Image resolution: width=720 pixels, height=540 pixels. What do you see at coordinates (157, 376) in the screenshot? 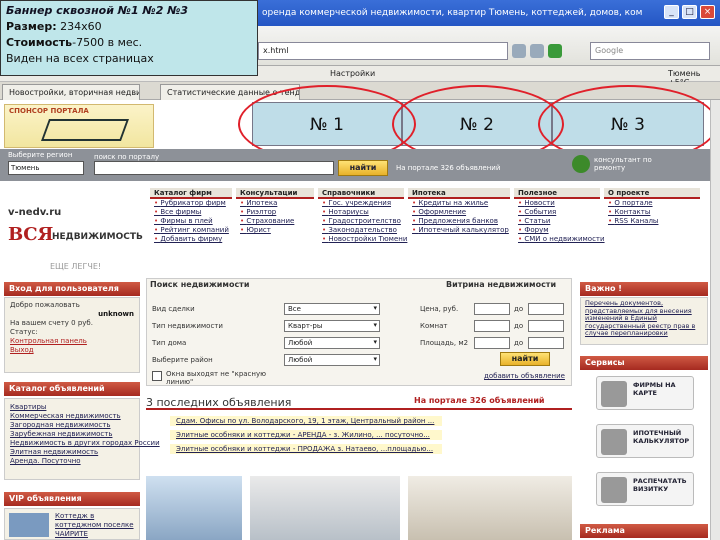
I see `red-line-checkbox` at bounding box center [157, 376].